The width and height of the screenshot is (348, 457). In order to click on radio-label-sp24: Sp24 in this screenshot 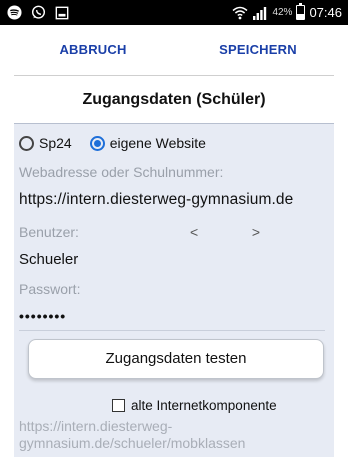, I will do `click(55, 143)`.